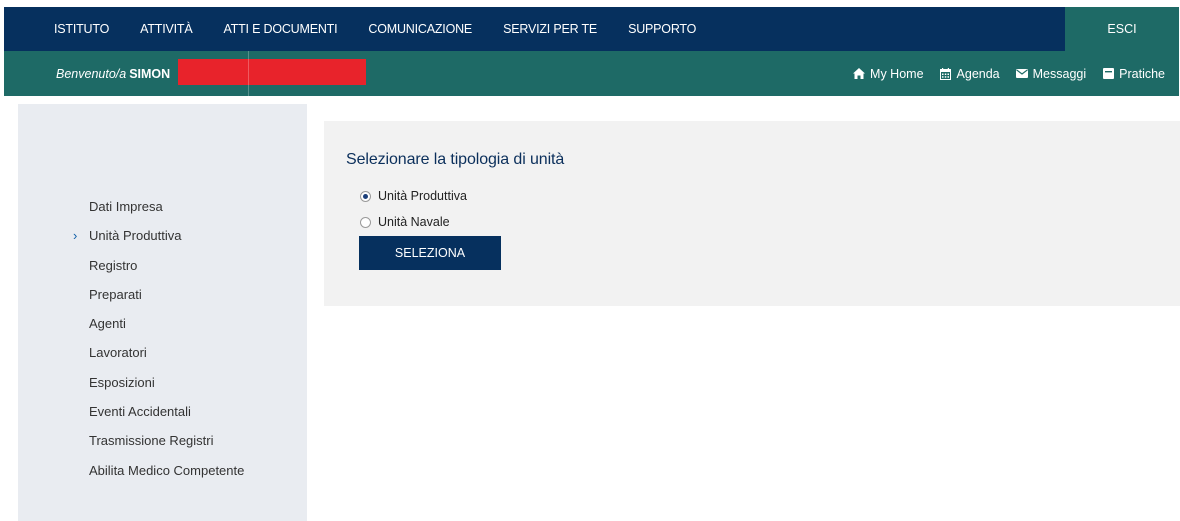 Image resolution: width=1180 pixels, height=521 pixels. Describe the element at coordinates (162, 352) in the screenshot. I see `sidebar-item-lavoratori: Lavoratori` at that location.